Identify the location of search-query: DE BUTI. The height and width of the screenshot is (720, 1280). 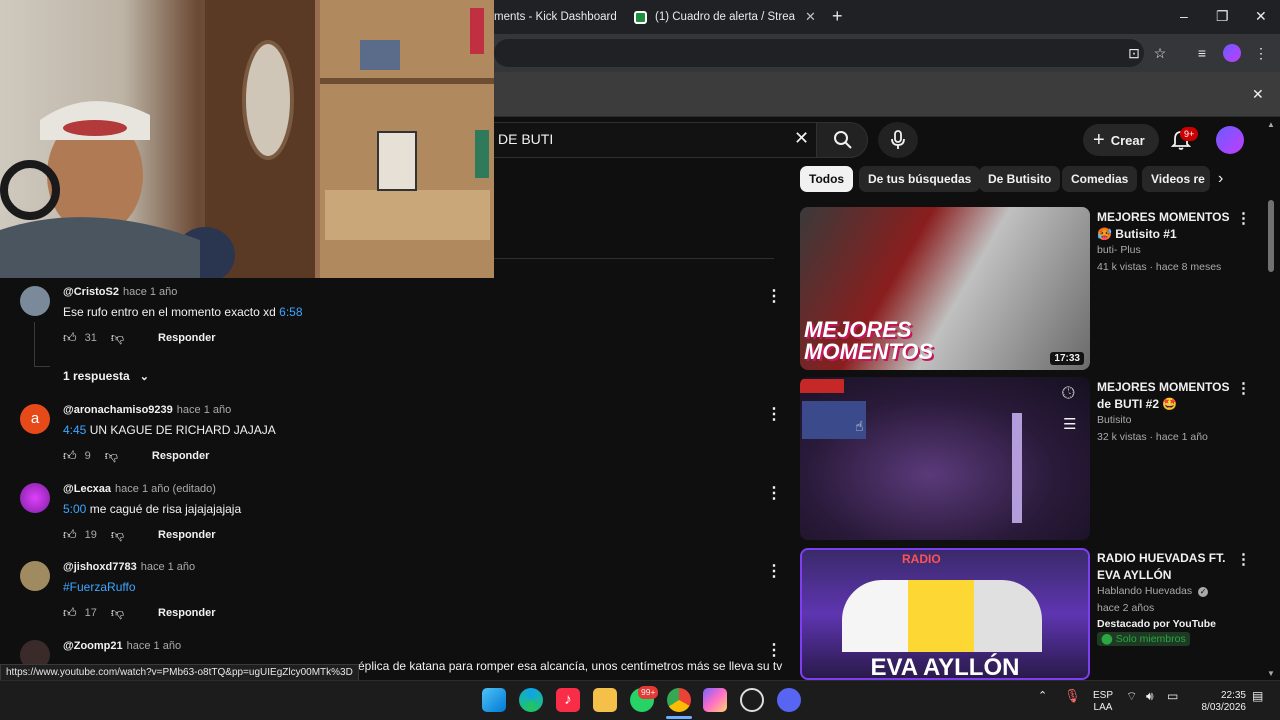
(526, 139).